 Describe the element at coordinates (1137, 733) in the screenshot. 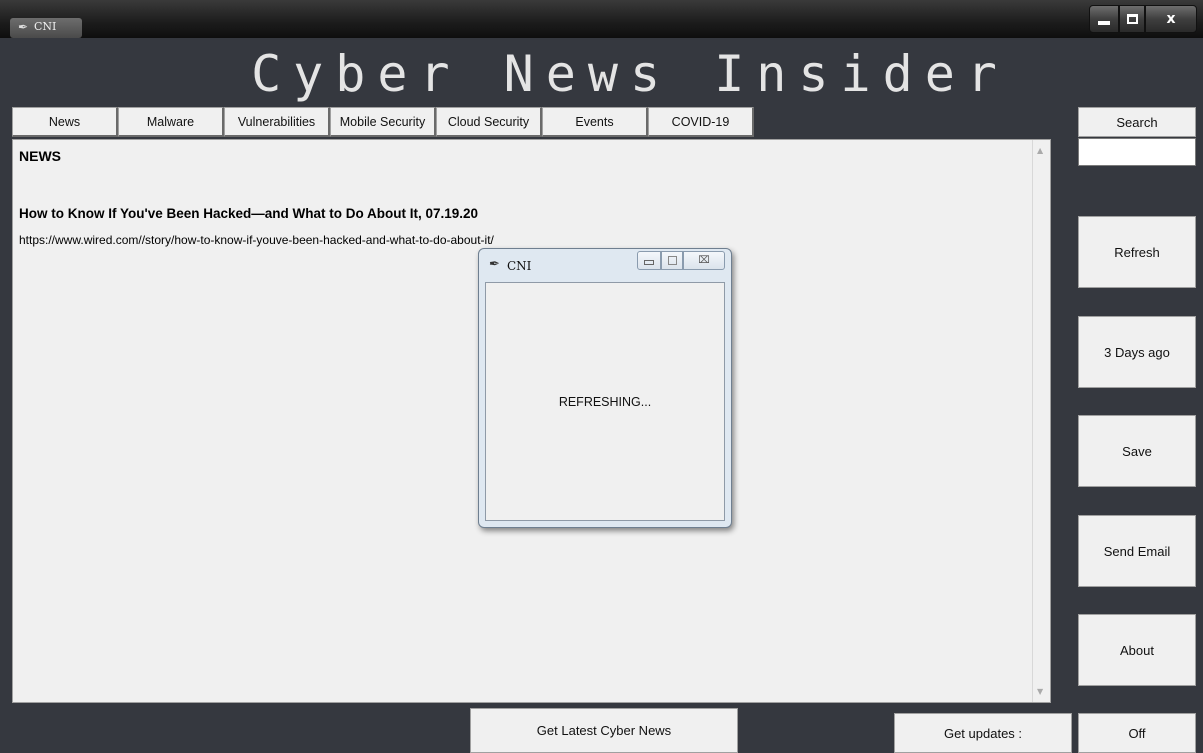

I see `updates-toggle-button: Off` at that location.